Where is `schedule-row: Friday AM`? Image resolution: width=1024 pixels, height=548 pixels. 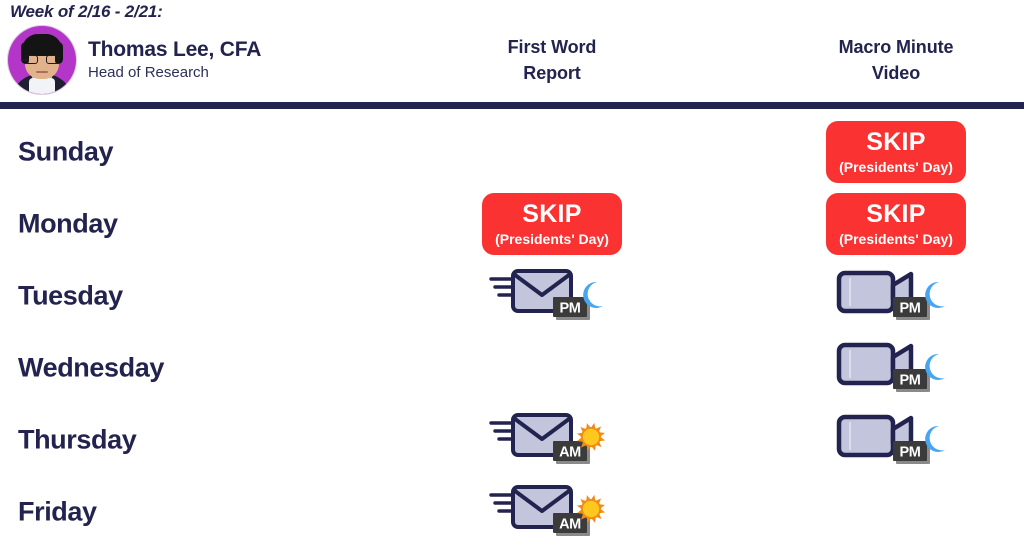
schedule-row: Friday AM is located at coordinates (512, 512).